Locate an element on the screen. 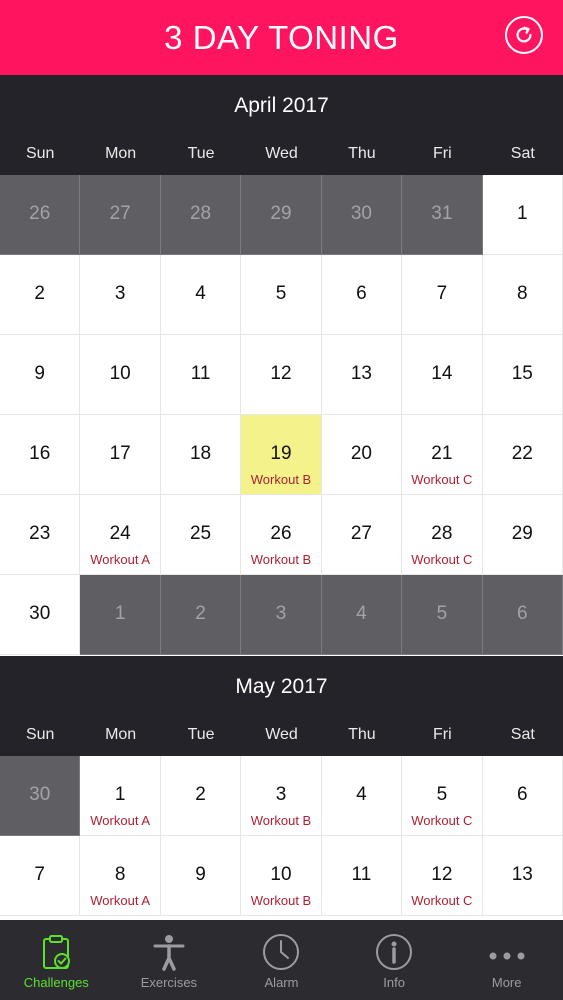 This screenshot has width=563, height=1000. calendar-day: 12 is located at coordinates (281, 375).